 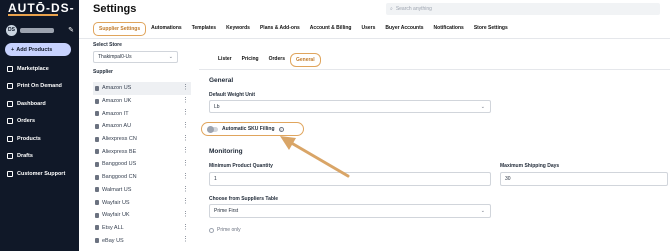 I want to click on supplier-item: Etsy ALL ⋮, so click(x=142, y=228).